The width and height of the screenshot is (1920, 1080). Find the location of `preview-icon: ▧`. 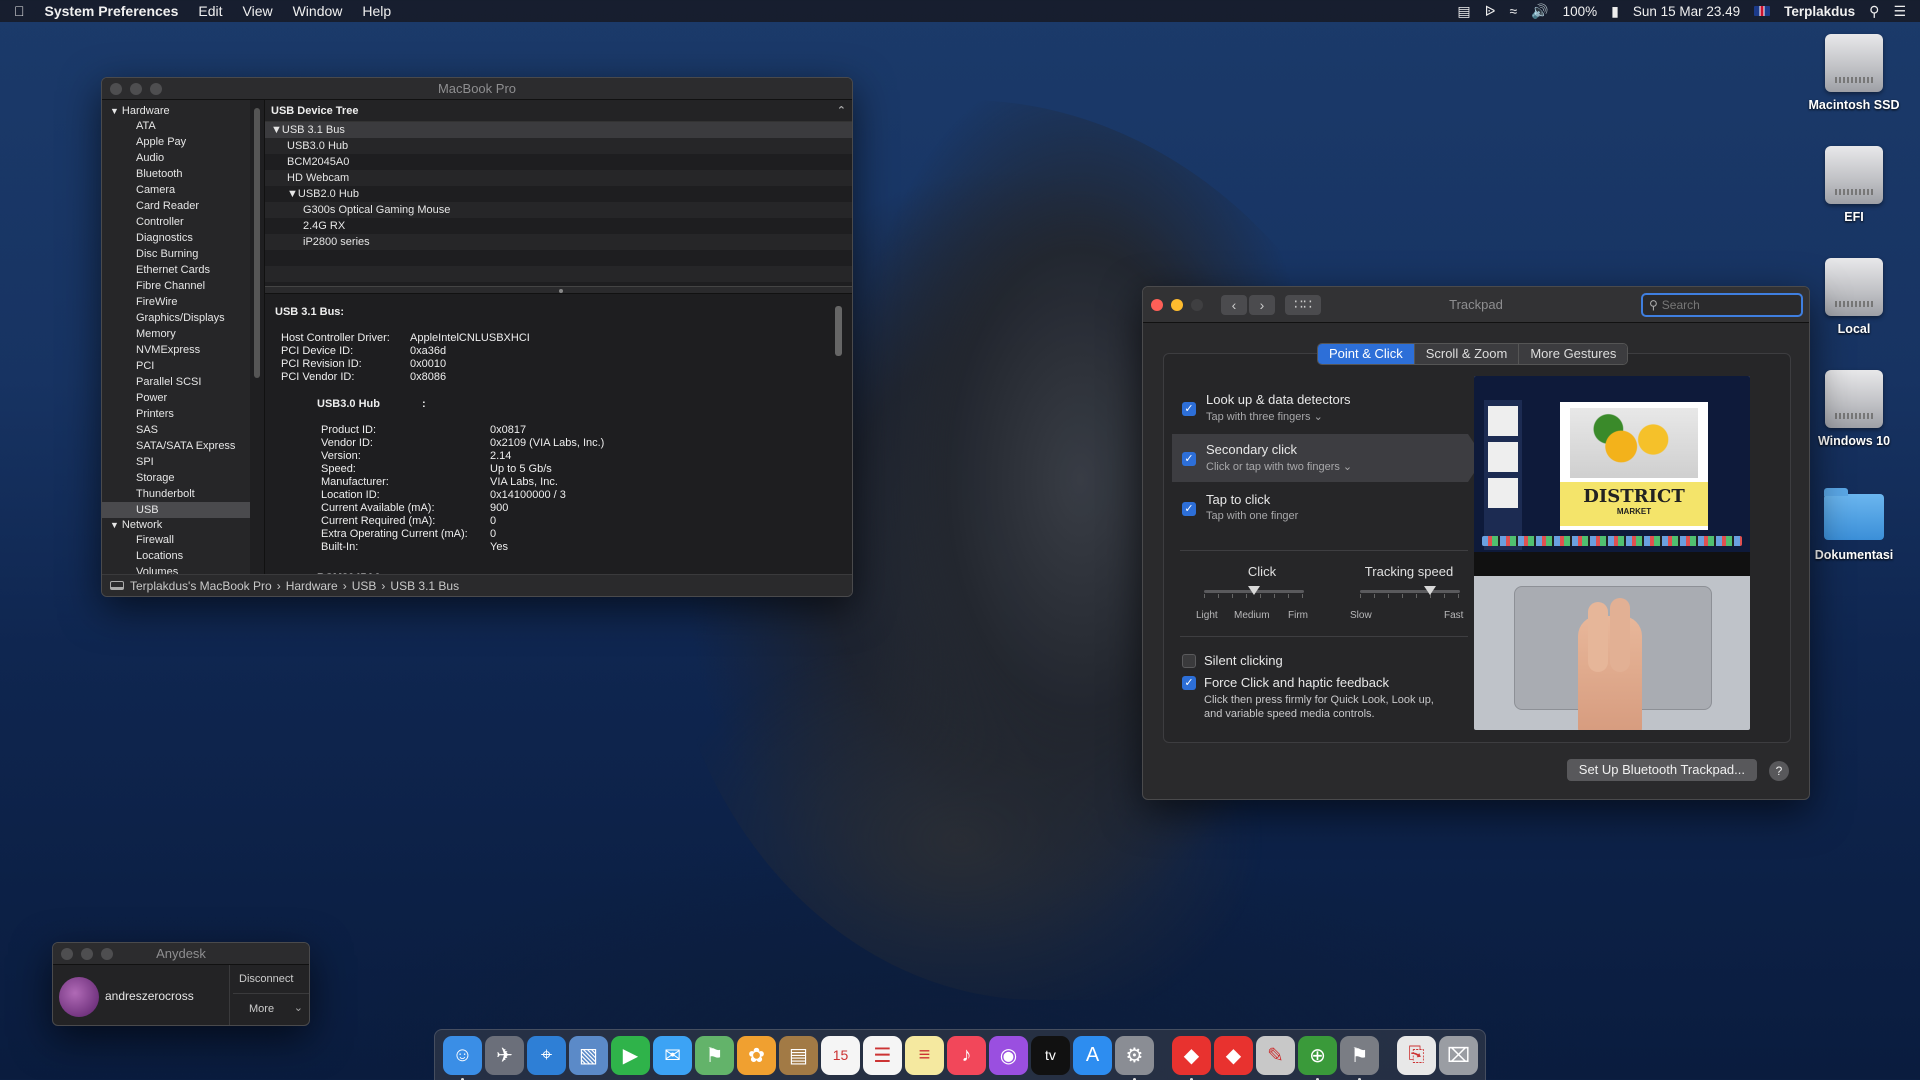

preview-icon: ▧ is located at coordinates (588, 1055).